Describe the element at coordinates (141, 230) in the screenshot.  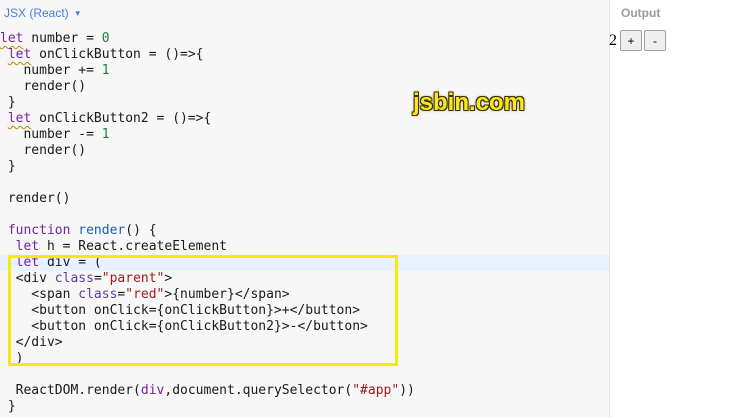
I see `code-token: () {` at that location.